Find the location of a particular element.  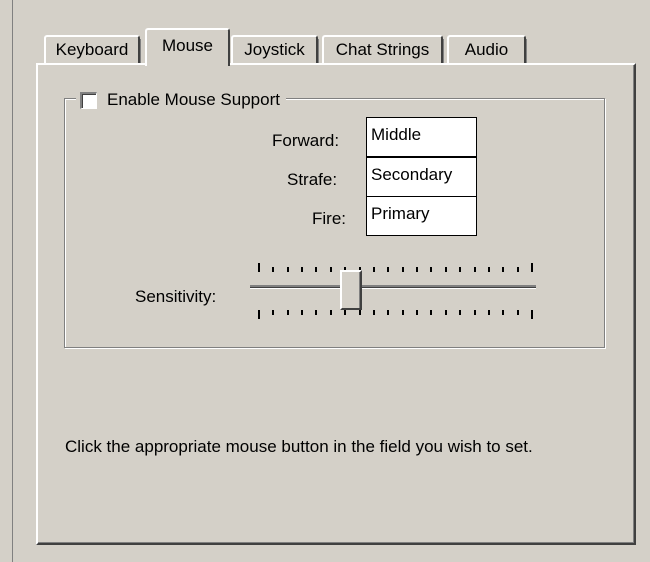

fire-button-field: Primary is located at coordinates (421, 216).